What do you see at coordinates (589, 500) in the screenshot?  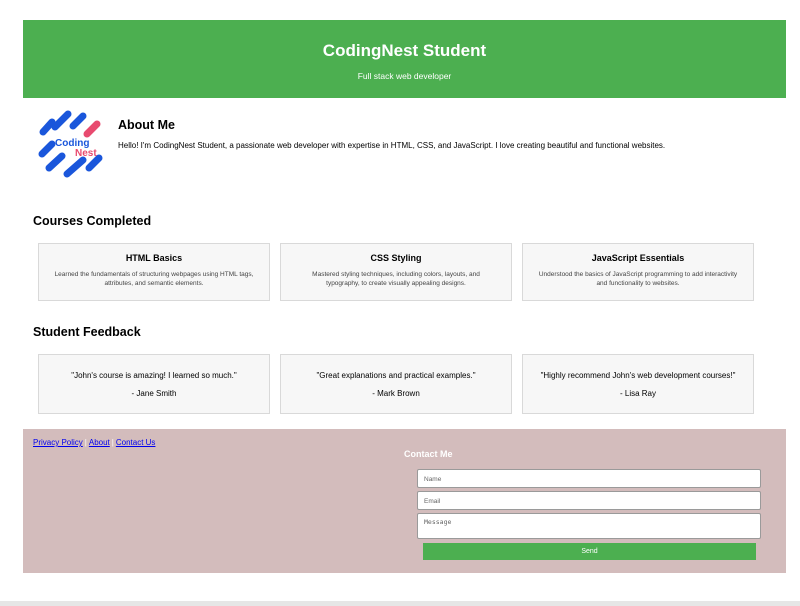 I see `email-field: Email` at bounding box center [589, 500].